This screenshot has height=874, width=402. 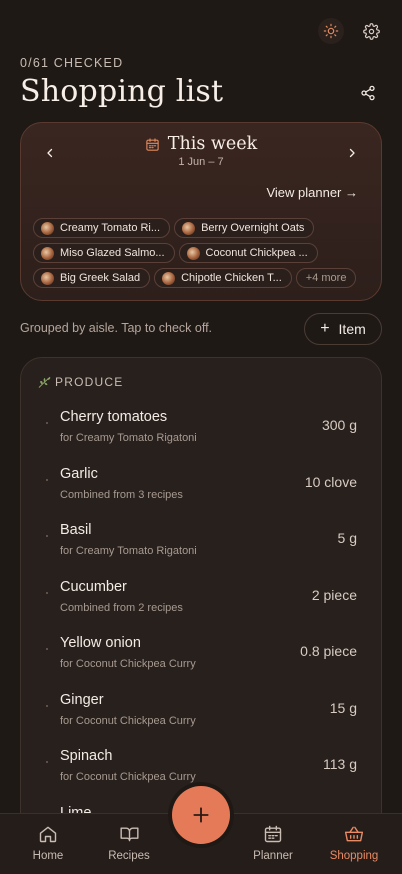 I want to click on item-quantity: 10 clove, so click(x=330, y=481).